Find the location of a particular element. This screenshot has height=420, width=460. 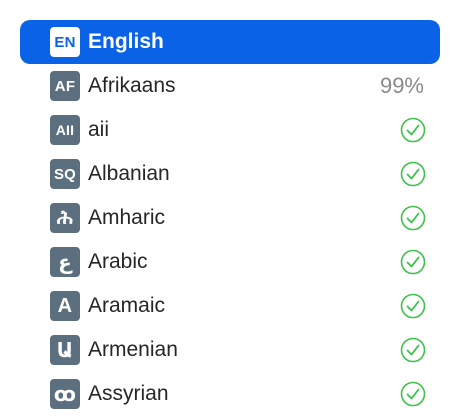

language-row-assyrian: ꝏ Assyrian is located at coordinates (230, 394).